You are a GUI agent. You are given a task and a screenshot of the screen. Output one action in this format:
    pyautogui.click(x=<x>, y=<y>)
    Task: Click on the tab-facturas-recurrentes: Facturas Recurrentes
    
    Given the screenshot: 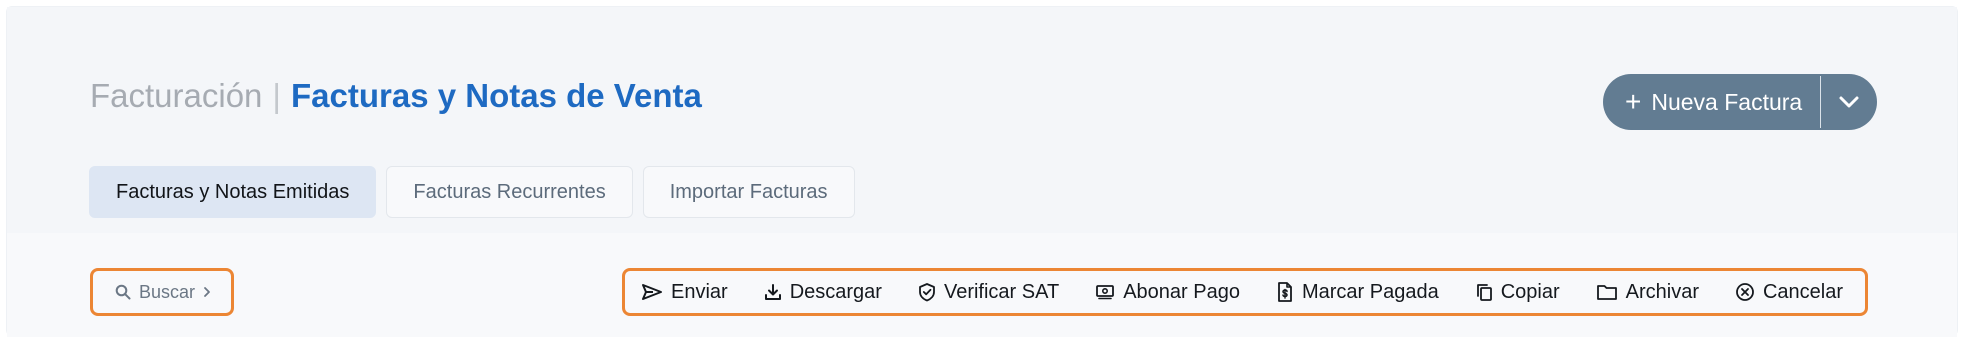 What is the action you would take?
    pyautogui.click(x=509, y=192)
    